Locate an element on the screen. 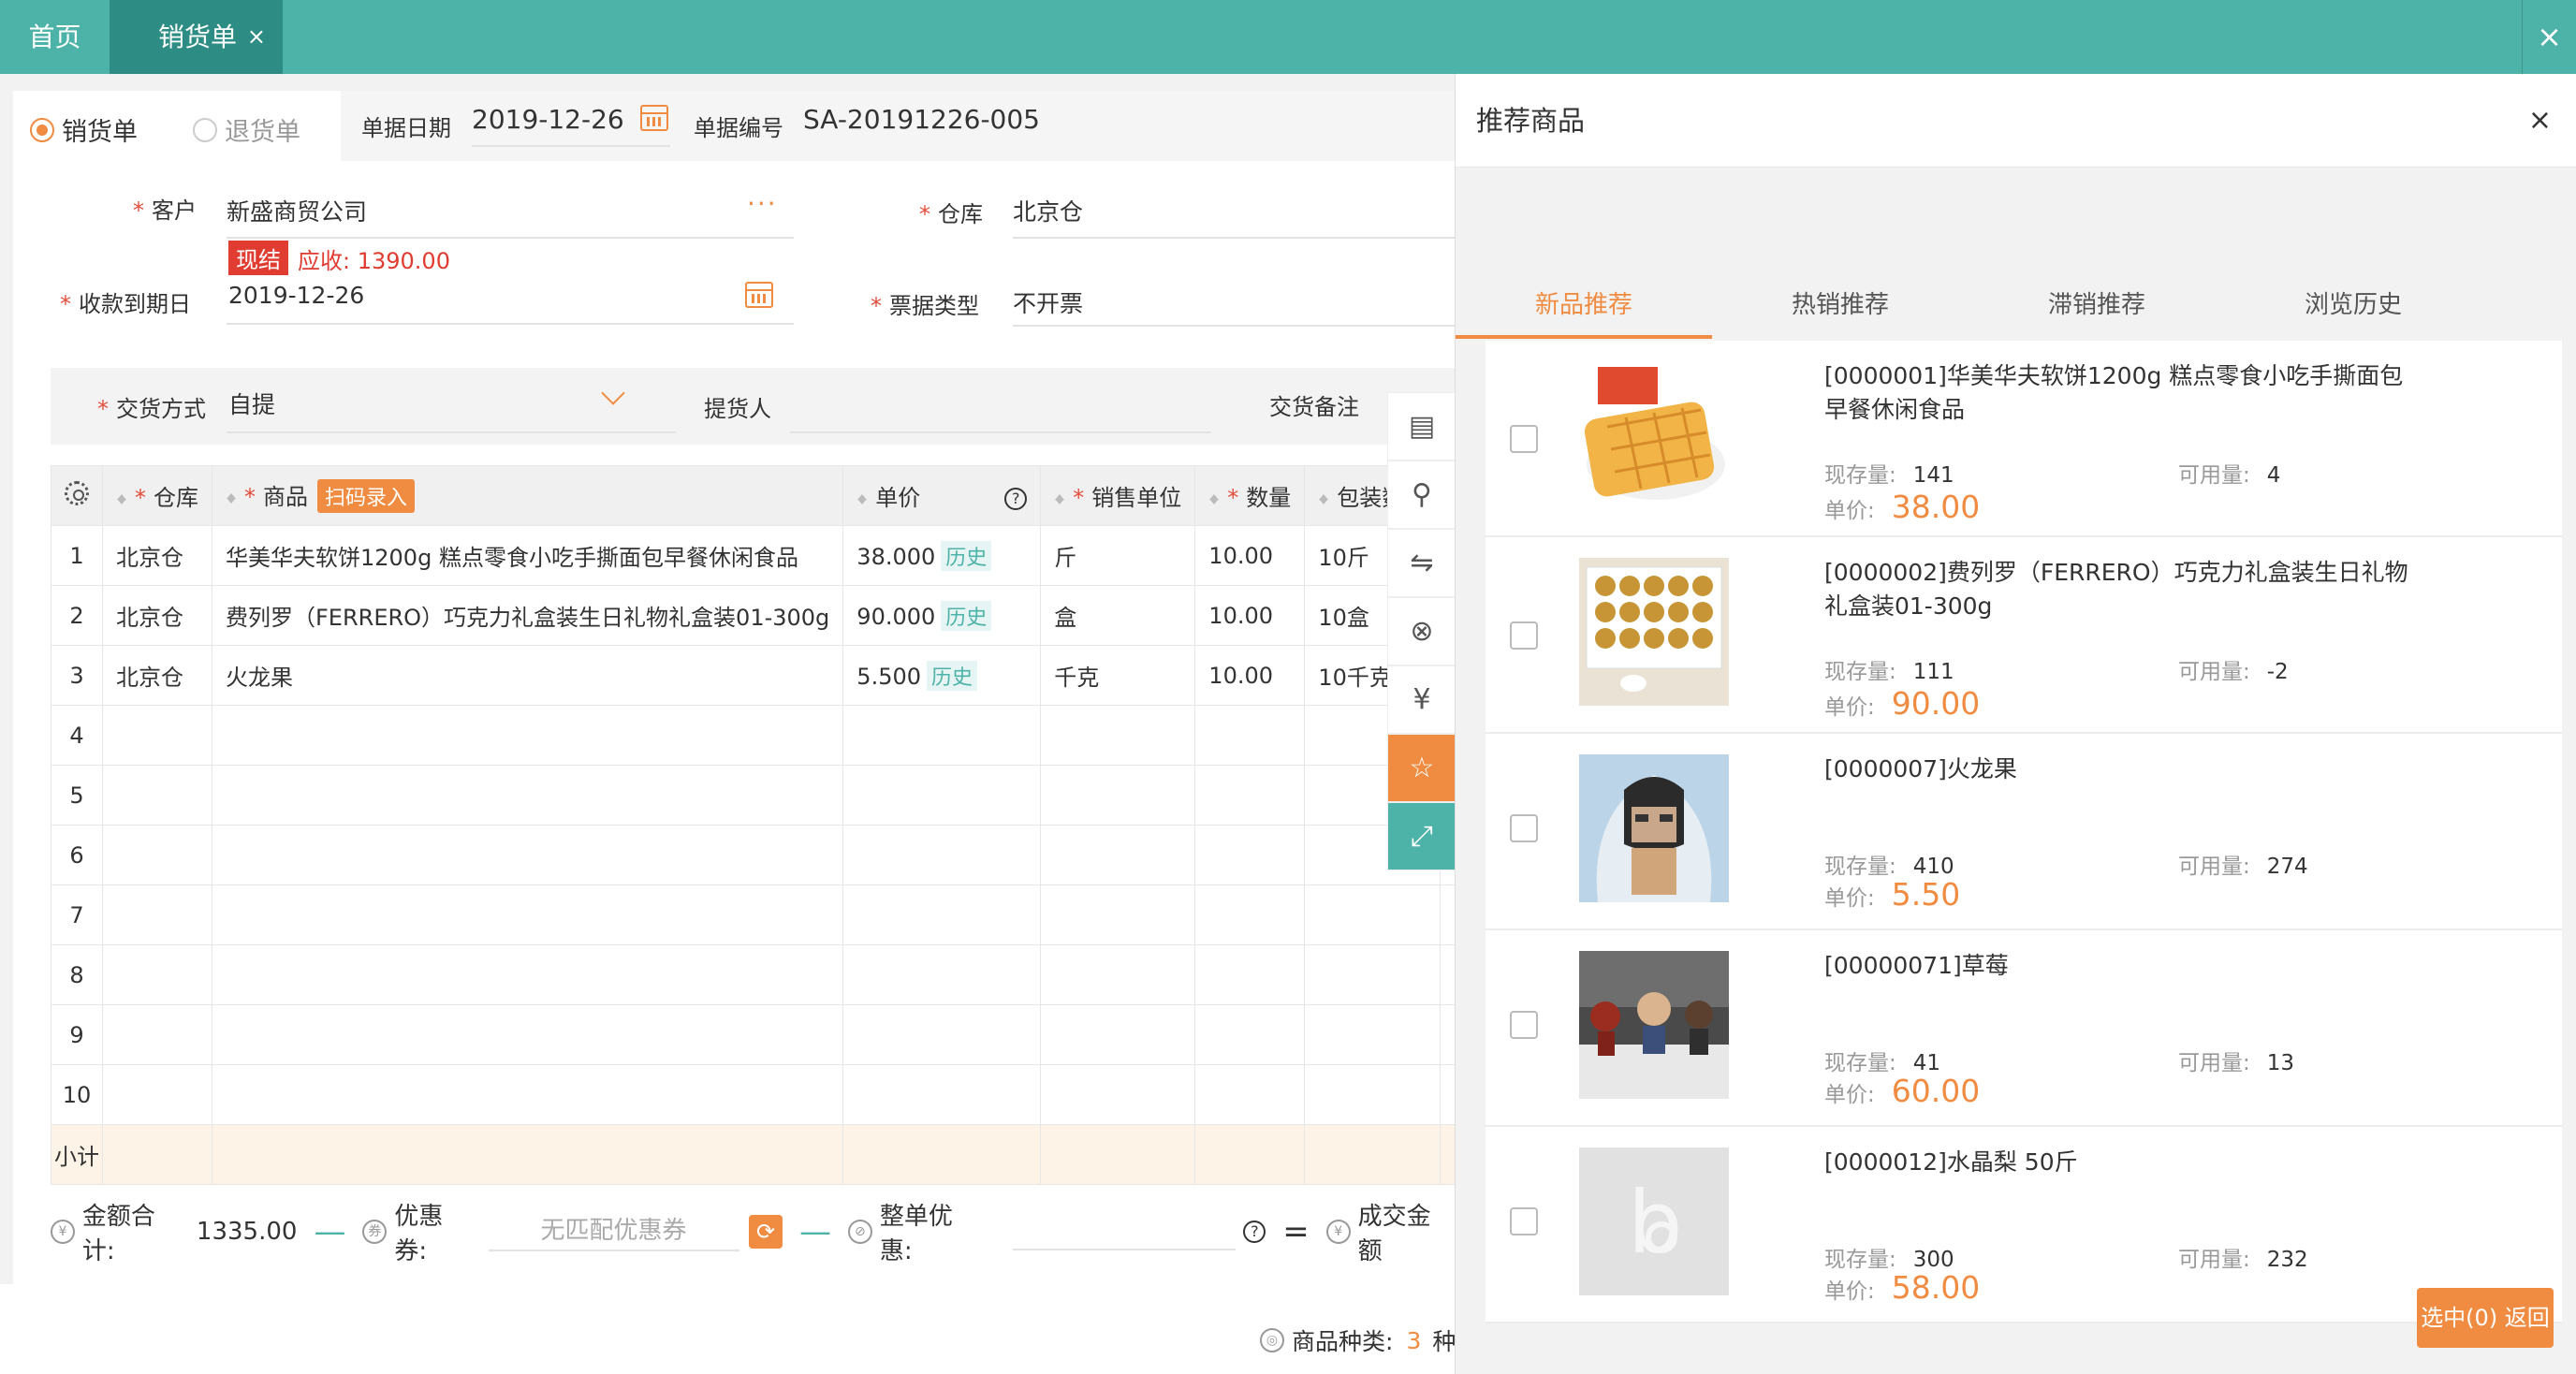 The image size is (2576, 1374). table-row: 8 is located at coordinates (760, 974).